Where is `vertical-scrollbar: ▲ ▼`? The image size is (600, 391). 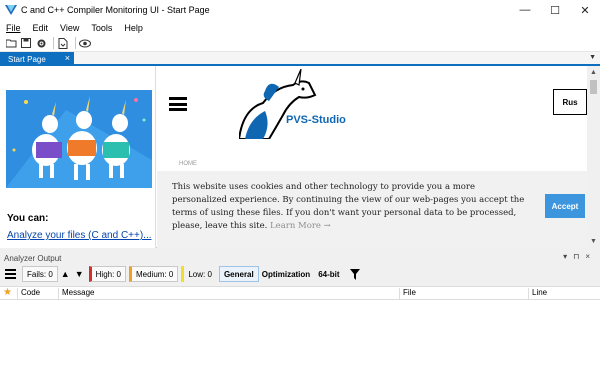 vertical-scrollbar: ▲ ▼ is located at coordinates (593, 157).